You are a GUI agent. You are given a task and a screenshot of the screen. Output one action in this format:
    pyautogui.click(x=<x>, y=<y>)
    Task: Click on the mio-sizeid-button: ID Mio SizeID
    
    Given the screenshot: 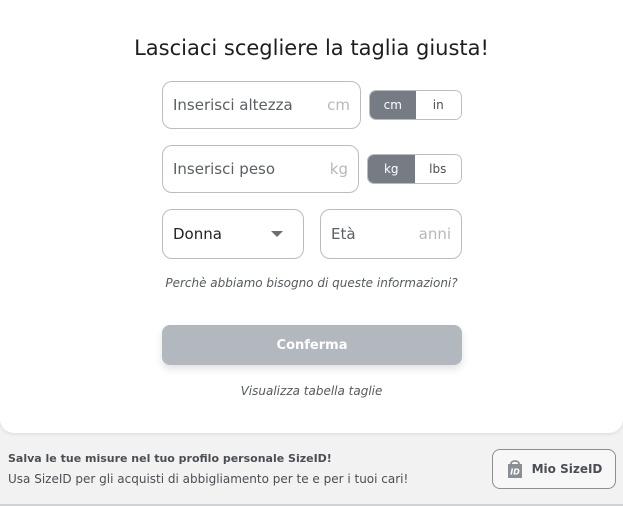 What is the action you would take?
    pyautogui.click(x=554, y=469)
    